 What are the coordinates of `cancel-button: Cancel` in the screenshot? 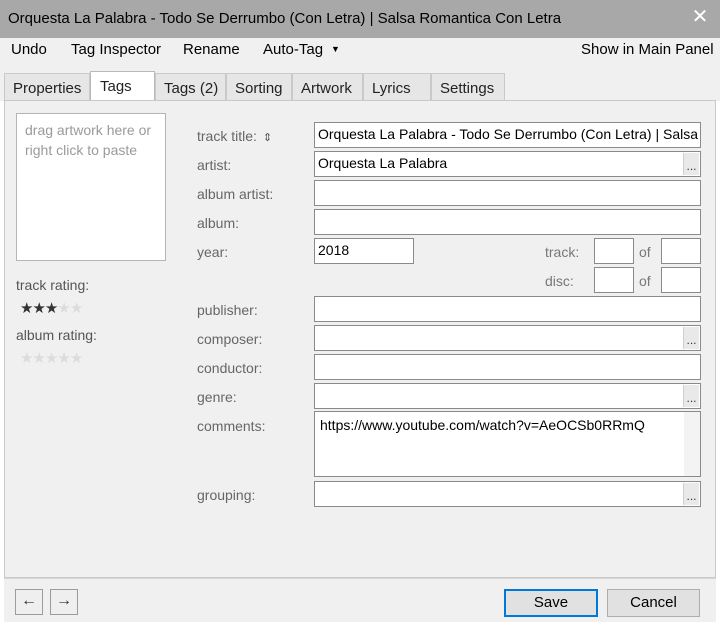 It's located at (653, 603).